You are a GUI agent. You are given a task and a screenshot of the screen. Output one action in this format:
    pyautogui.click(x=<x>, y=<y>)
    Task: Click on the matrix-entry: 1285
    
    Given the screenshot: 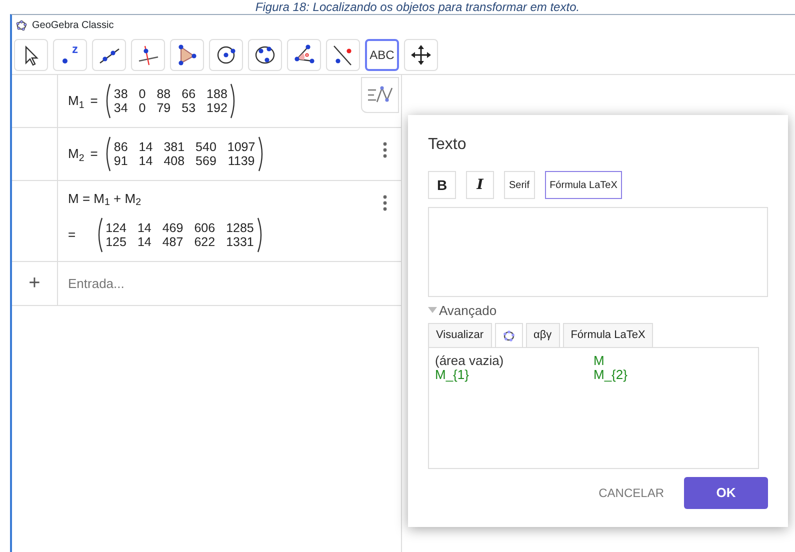 What is the action you would take?
    pyautogui.click(x=240, y=227)
    